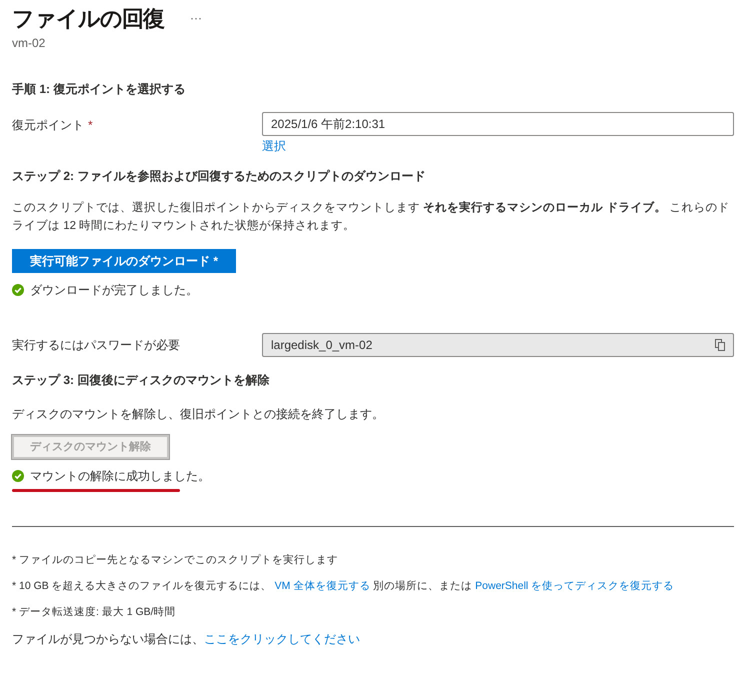 The width and height of the screenshot is (746, 680). Describe the element at coordinates (282, 639) in the screenshot. I see `help-link: ここをクリックしてください` at that location.